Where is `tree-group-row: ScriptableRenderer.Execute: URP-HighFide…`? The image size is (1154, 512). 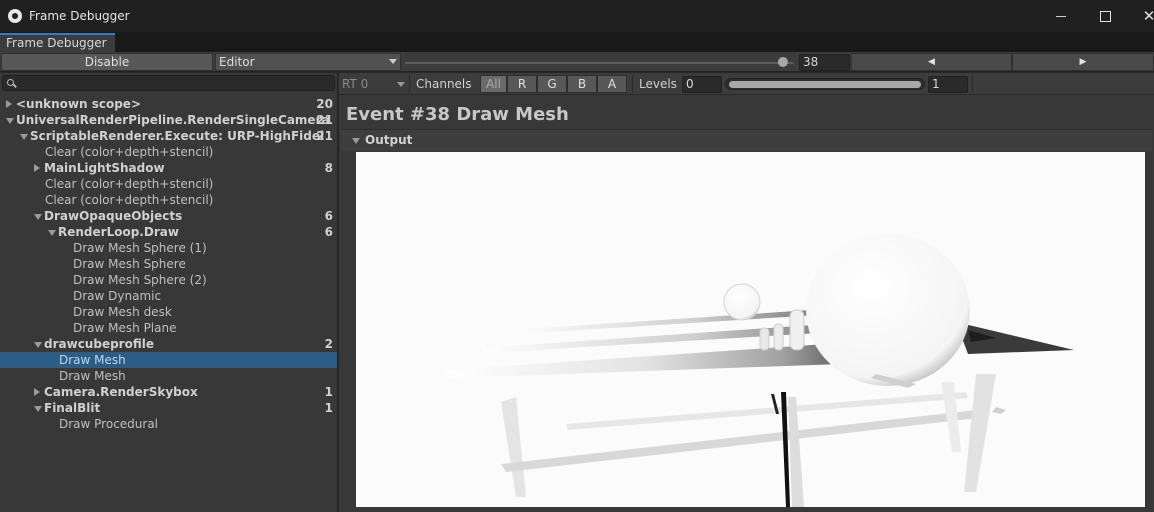 tree-group-row: ScriptableRenderer.Execute: URP-HighFide… is located at coordinates (168, 136).